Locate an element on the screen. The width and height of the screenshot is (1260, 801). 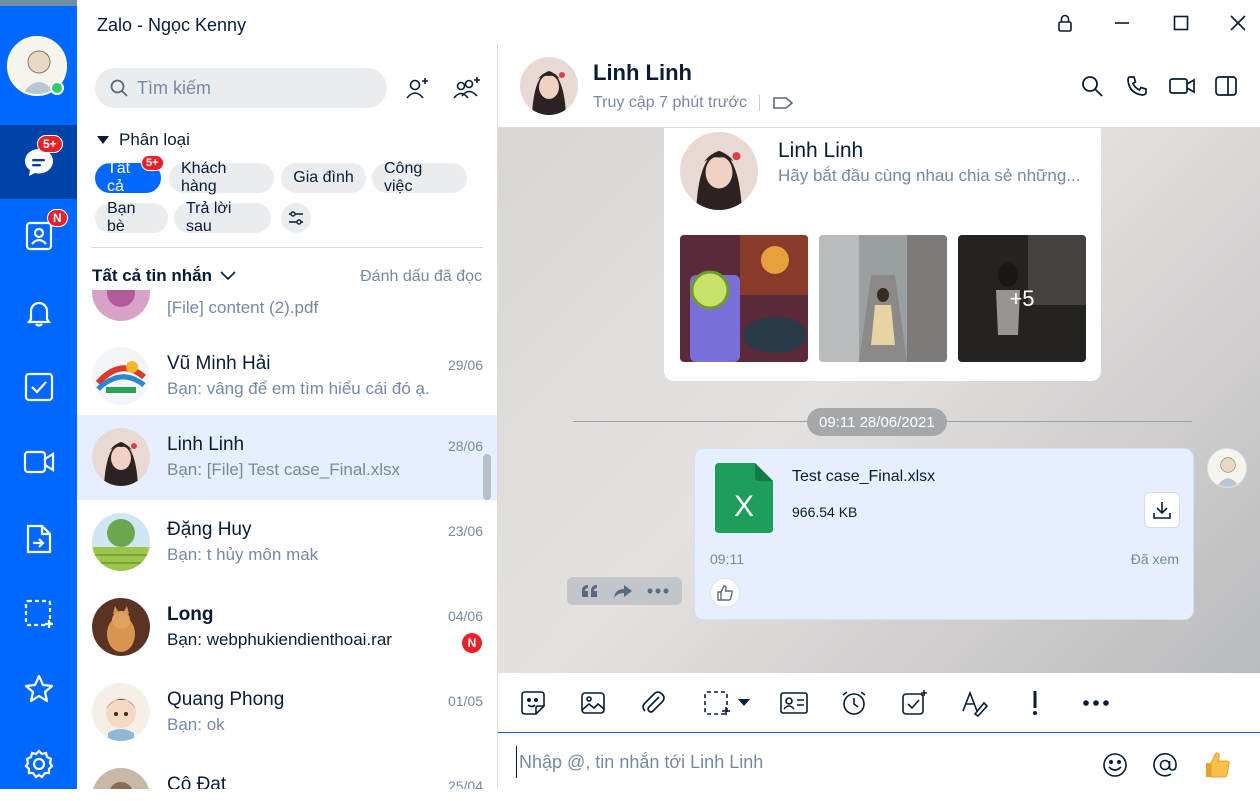
rail-notifications is located at coordinates (38, 313).